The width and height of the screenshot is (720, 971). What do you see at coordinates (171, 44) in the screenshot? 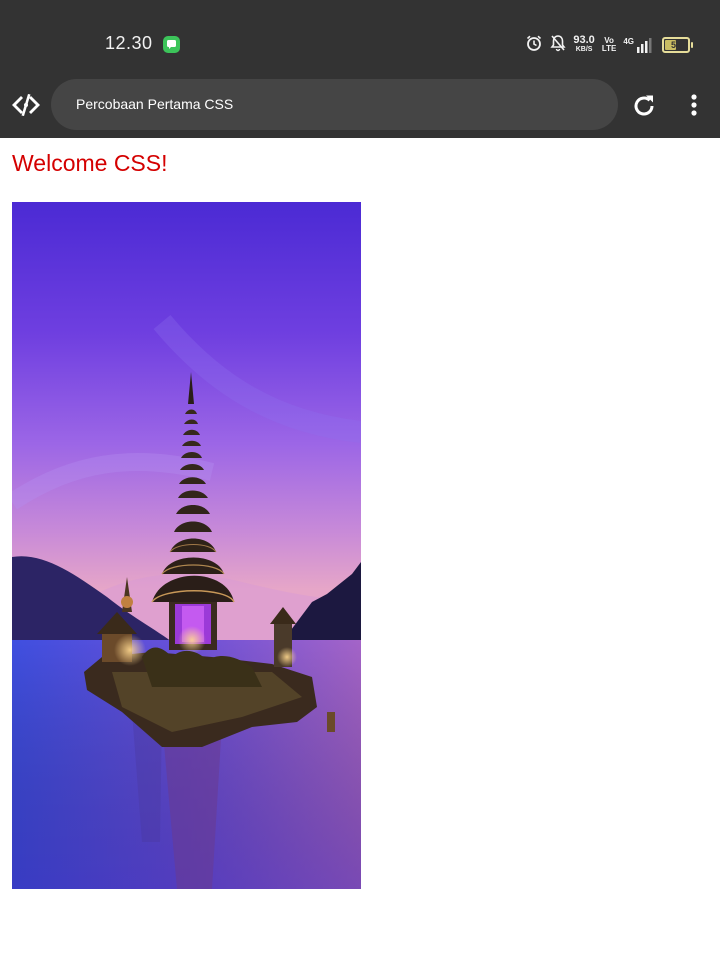
I see `chat-app-icon` at bounding box center [171, 44].